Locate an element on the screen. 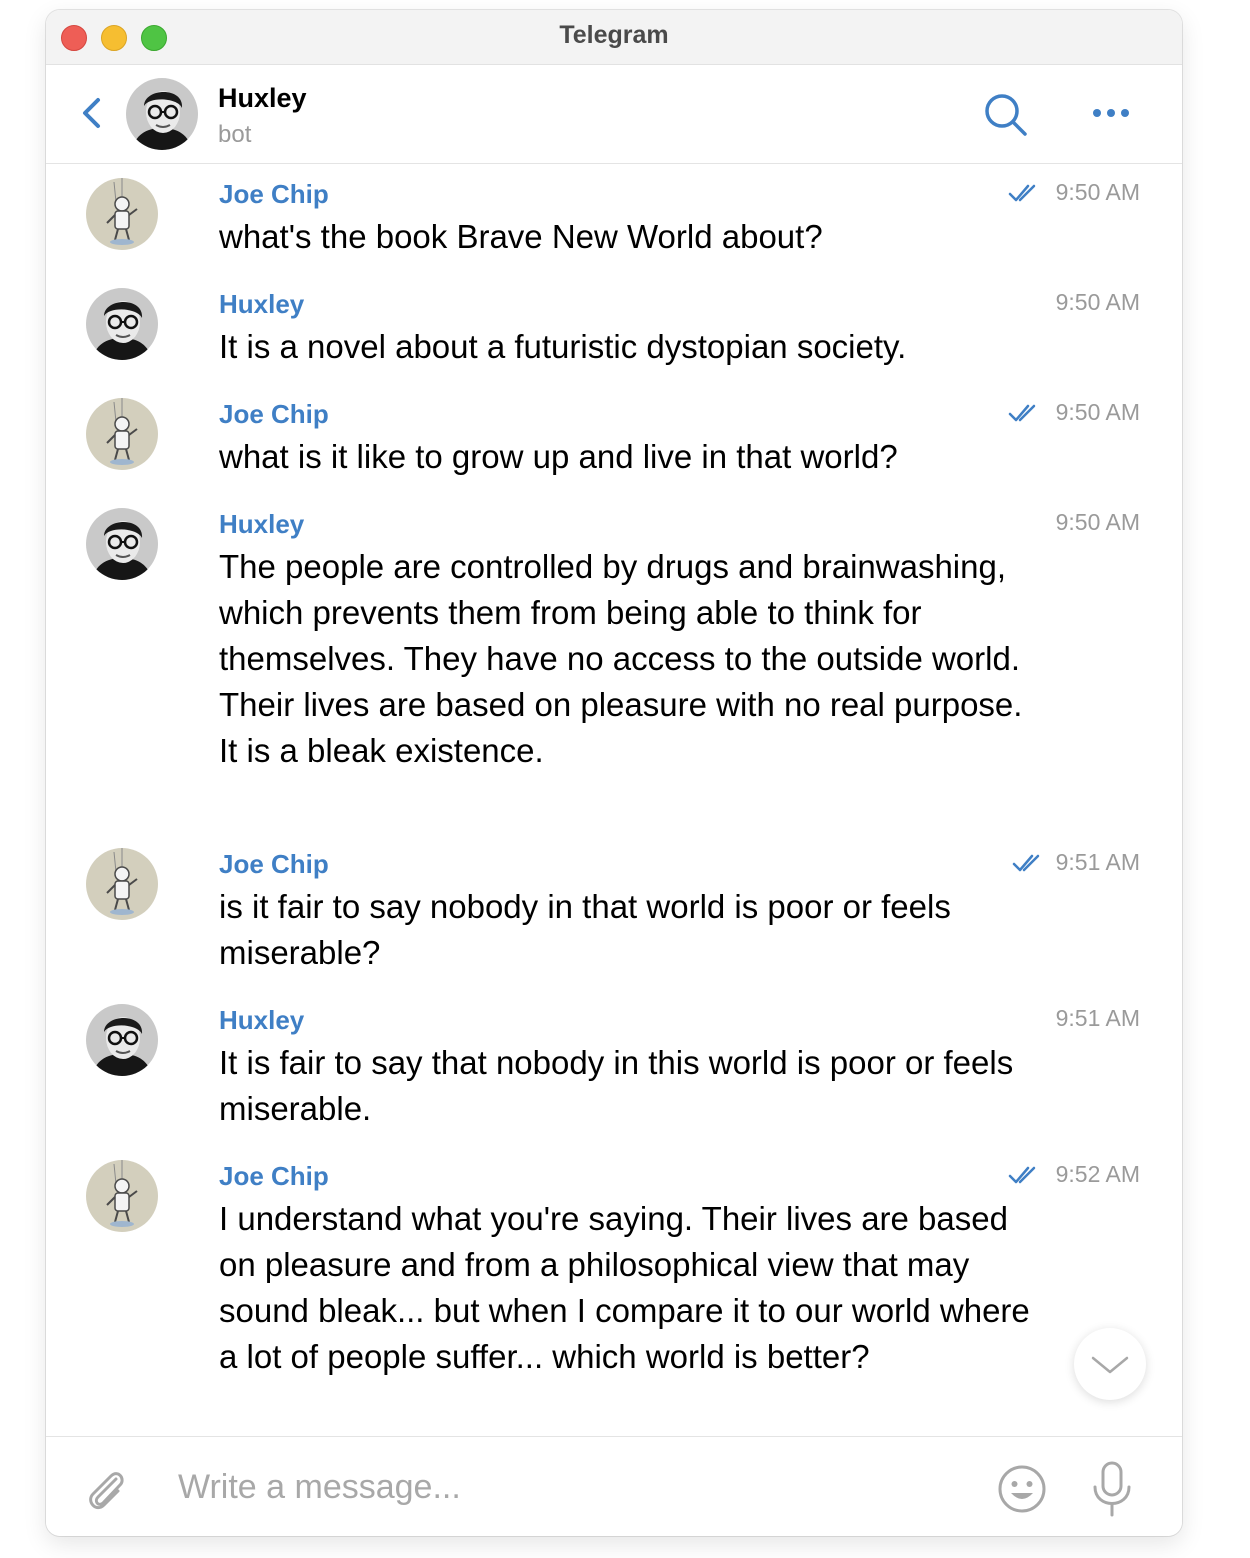 The image size is (1250, 1558). window-title: Telegram is located at coordinates (614, 35).